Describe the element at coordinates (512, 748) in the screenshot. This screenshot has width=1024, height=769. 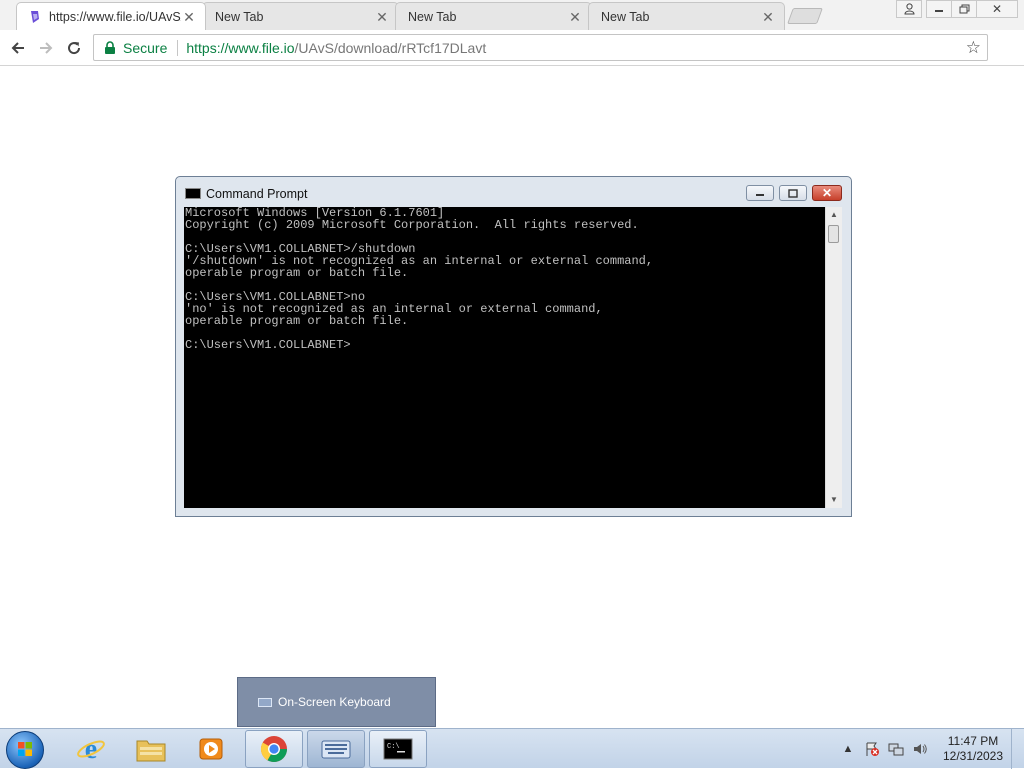
I see `taskbar: e C:\ ▲ 11:47 PM 12/31/2023` at that location.